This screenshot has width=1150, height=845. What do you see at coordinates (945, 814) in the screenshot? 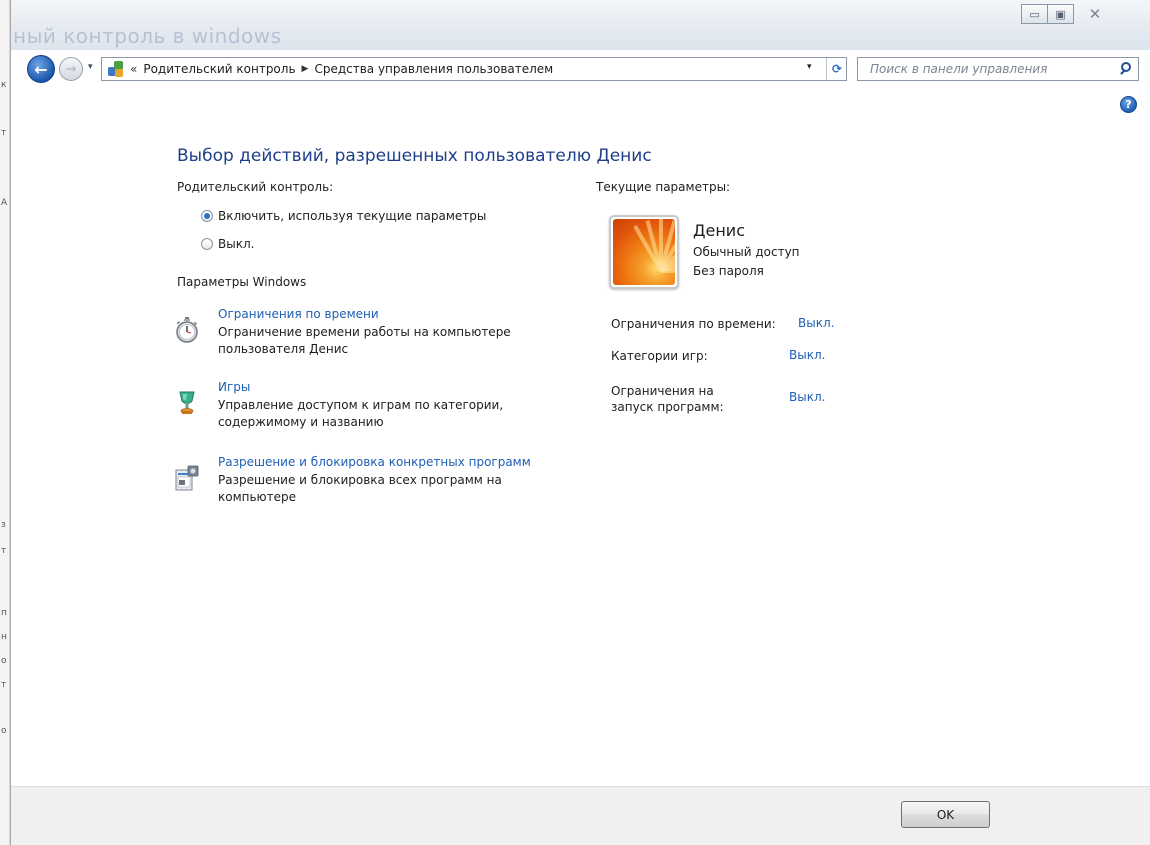
I see `ok-button: OK` at bounding box center [945, 814].